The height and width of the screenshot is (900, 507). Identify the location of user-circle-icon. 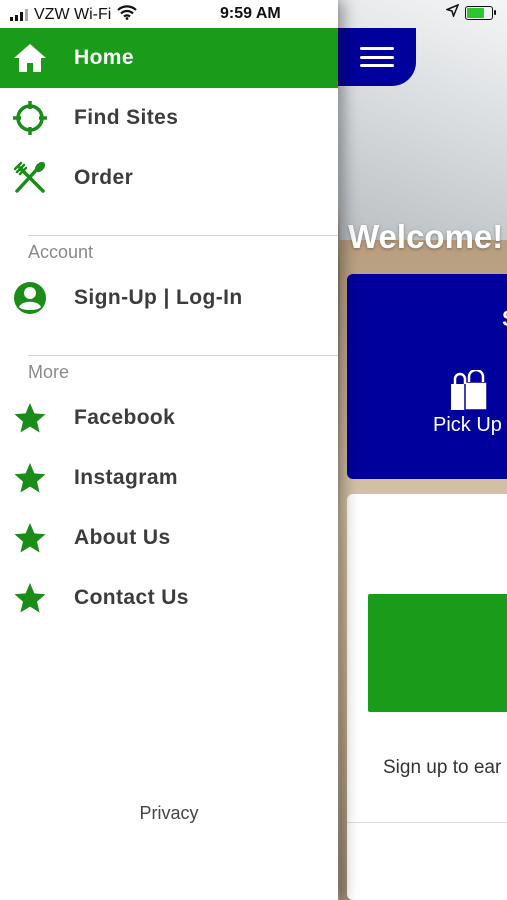
(30, 298).